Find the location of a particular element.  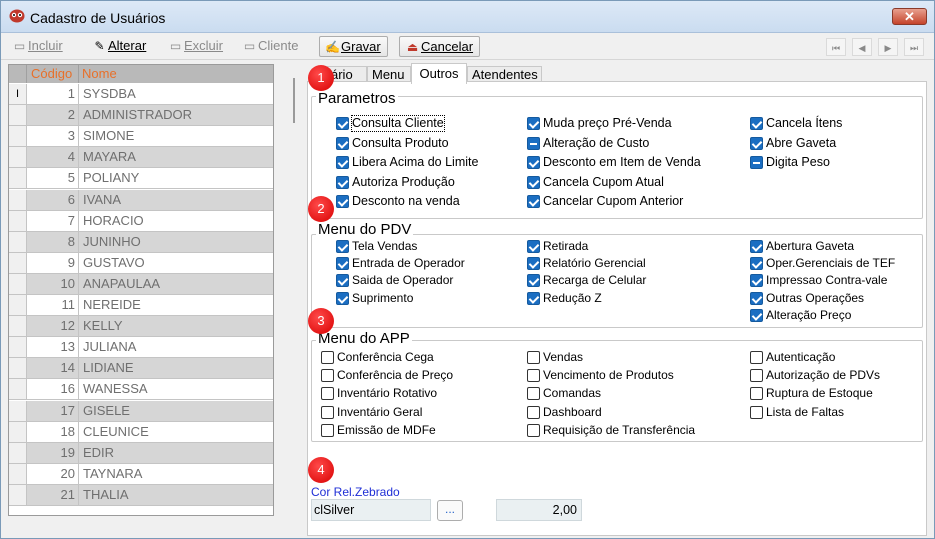

table-row: 4 MAYARA is located at coordinates (141, 158).